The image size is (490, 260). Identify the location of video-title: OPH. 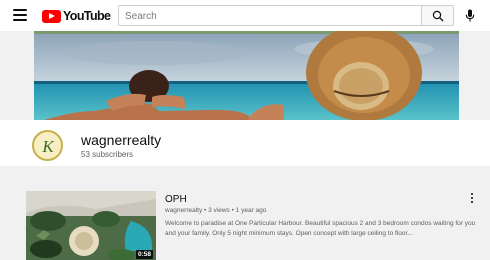
(176, 199).